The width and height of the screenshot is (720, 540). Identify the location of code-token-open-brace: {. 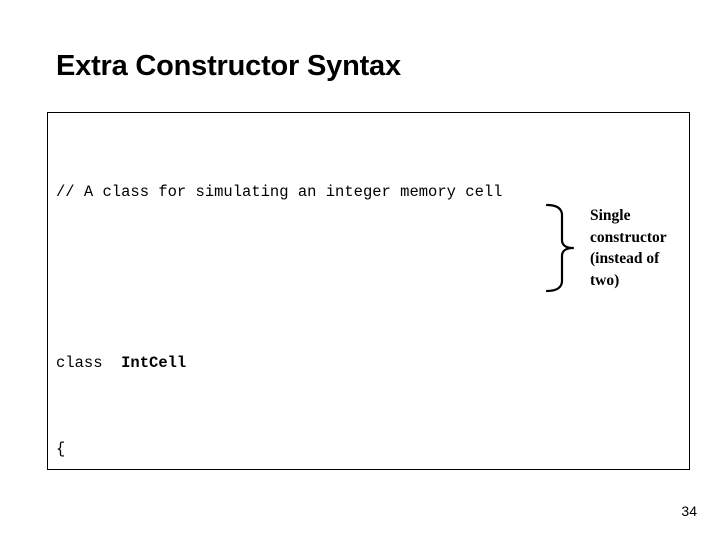
(61, 449).